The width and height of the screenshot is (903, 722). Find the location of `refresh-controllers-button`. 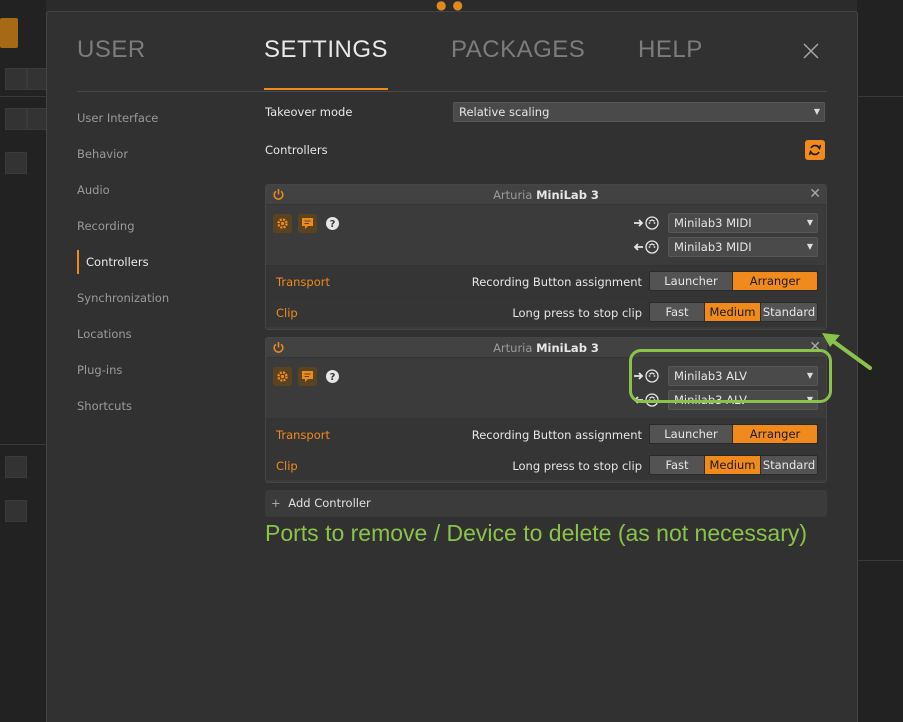

refresh-controllers-button is located at coordinates (815, 150).